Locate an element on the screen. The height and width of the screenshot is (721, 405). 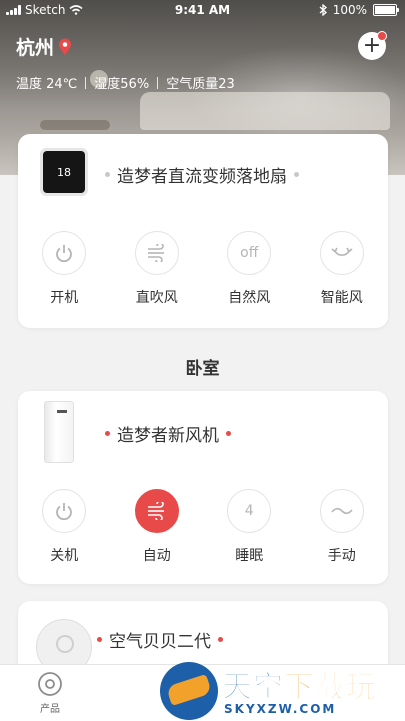
plane-logo-icon is located at coordinates (189, 691).